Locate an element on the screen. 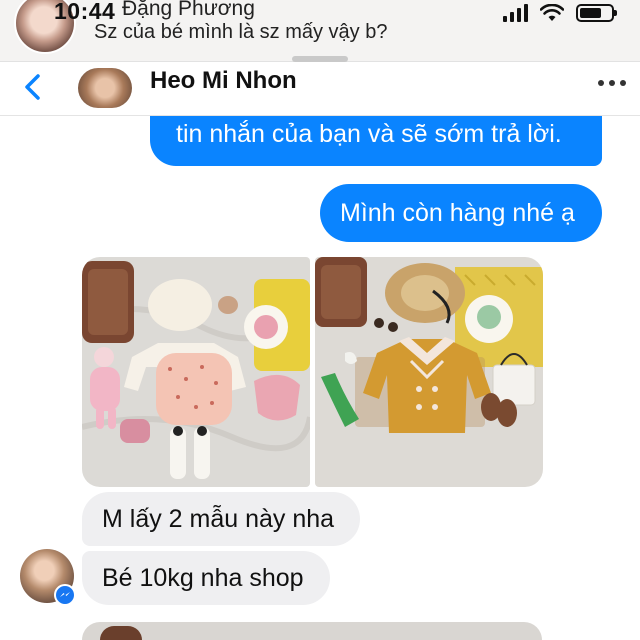  signal-icon is located at coordinates (515, 13).